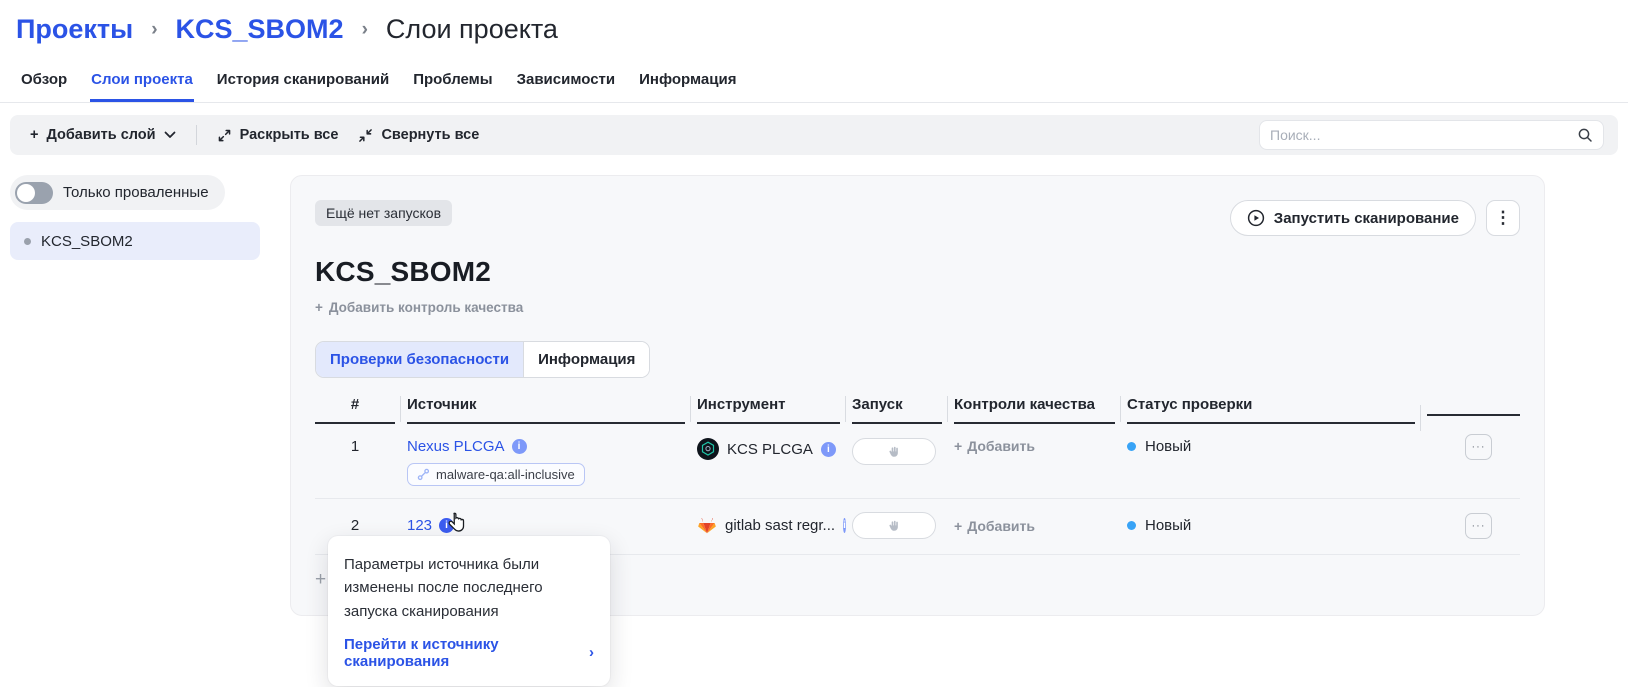  What do you see at coordinates (586, 359) in the screenshot?
I see `tab-card-information: Информация` at bounding box center [586, 359].